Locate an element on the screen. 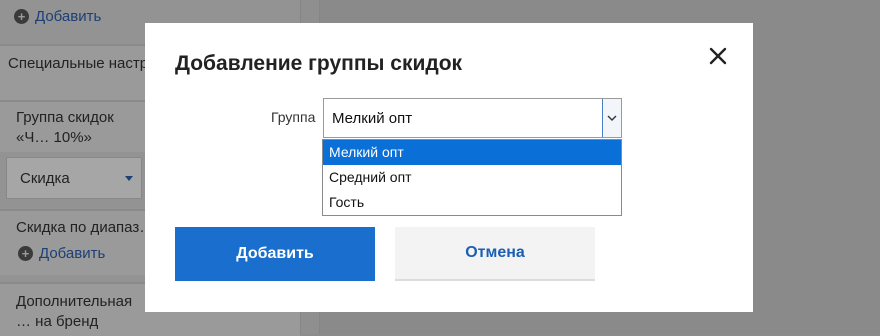 Image resolution: width=880 pixels, height=336 pixels. group-select: Мелкий опт is located at coordinates (472, 118).